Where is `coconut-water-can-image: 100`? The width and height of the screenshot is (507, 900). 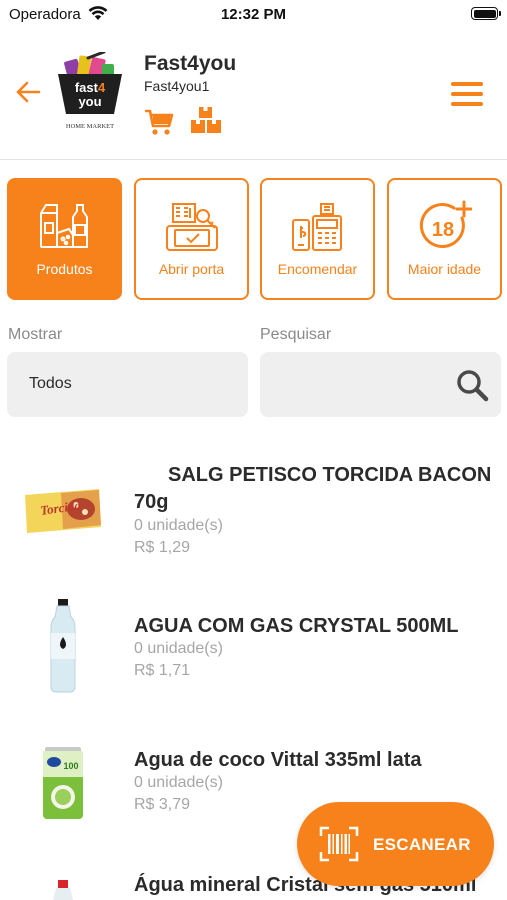 coconut-water-can-image: 100 is located at coordinates (63, 784).